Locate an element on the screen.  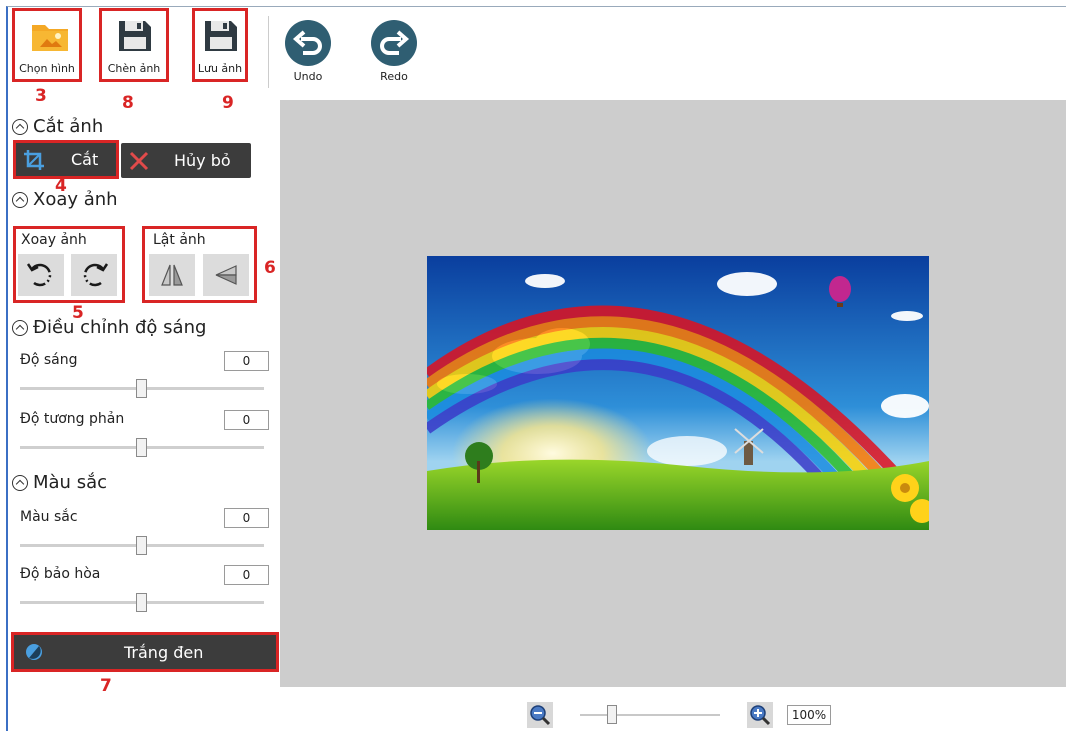
zoom-slider-track is located at coordinates (650, 715).